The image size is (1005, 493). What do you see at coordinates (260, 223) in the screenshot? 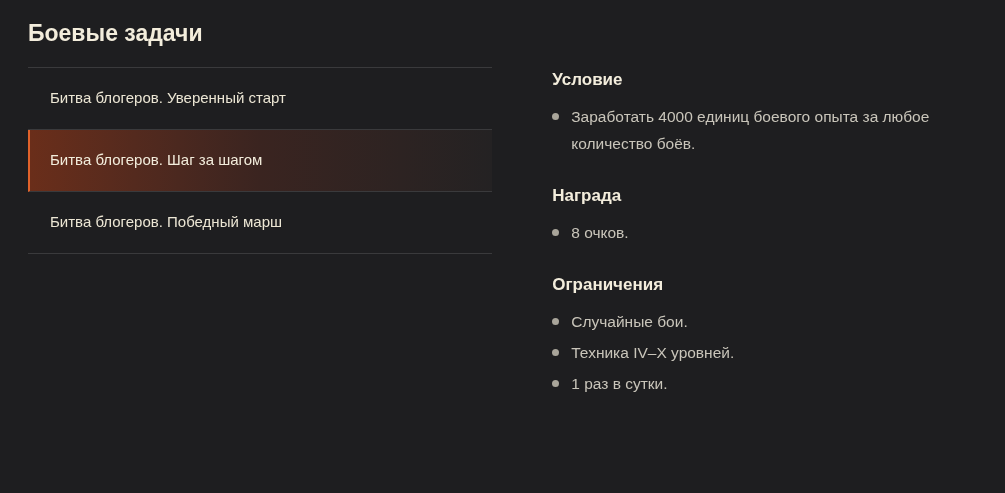
I see `mission-tab: Битва блогеров. Победный марш` at bounding box center [260, 223].